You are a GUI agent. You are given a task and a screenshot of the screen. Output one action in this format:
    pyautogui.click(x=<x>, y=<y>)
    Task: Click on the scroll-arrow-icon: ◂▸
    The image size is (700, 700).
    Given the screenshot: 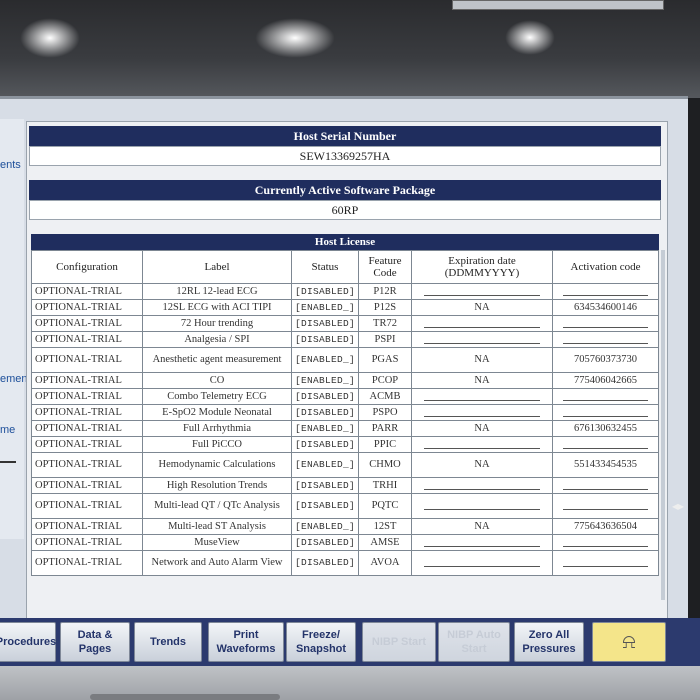 What is the action you would take?
    pyautogui.click(x=678, y=506)
    